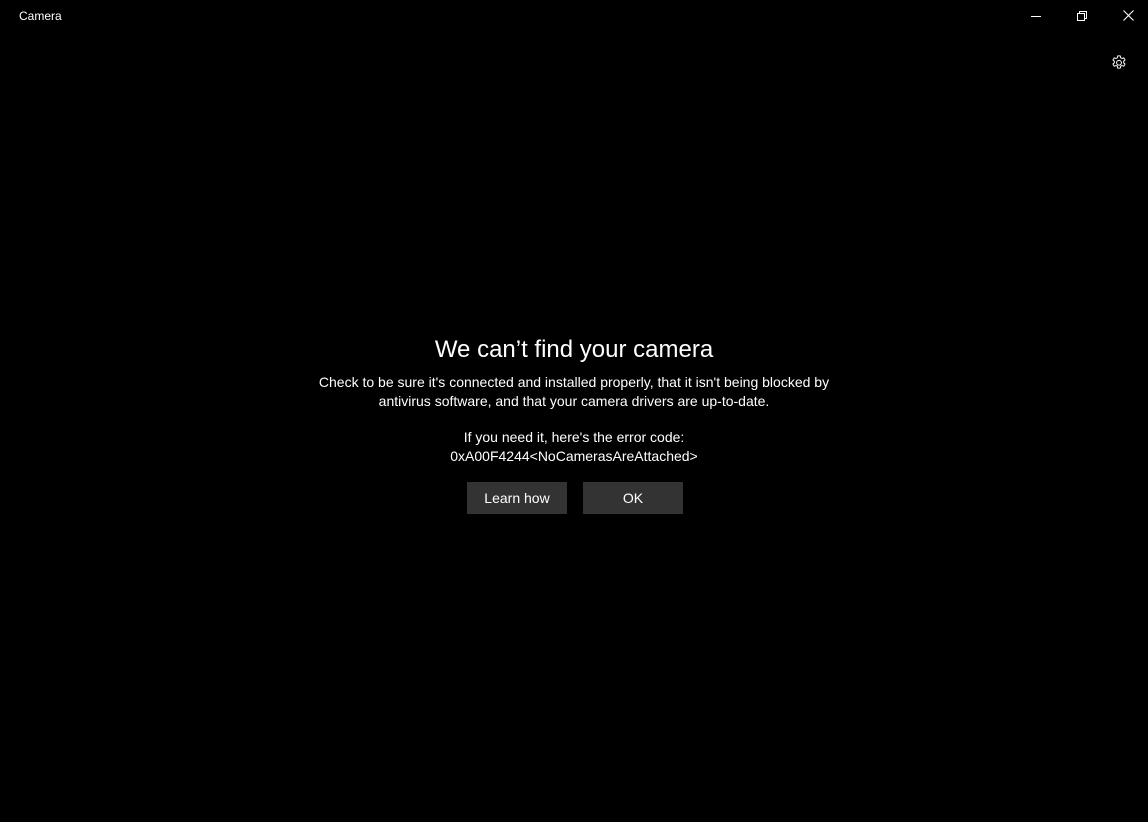  What do you see at coordinates (575, 498) in the screenshot?
I see `dialog-buttons: Learn how OK` at bounding box center [575, 498].